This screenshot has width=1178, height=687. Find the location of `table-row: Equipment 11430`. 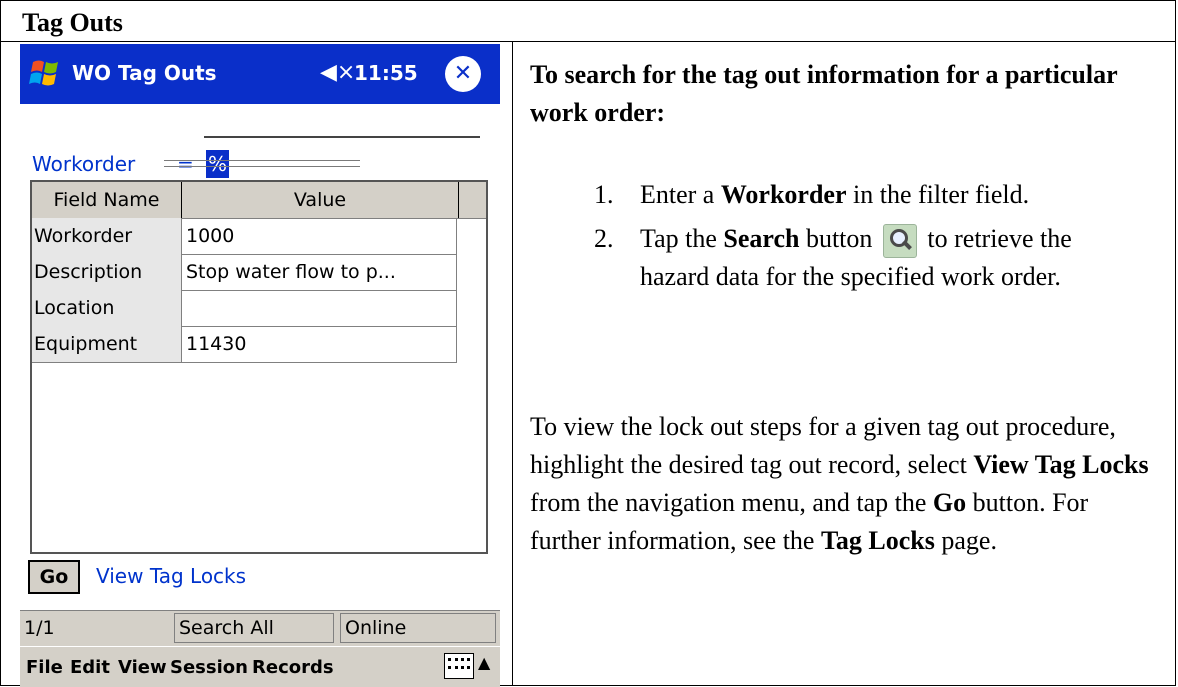

table-row: Equipment 11430 is located at coordinates (244, 344).